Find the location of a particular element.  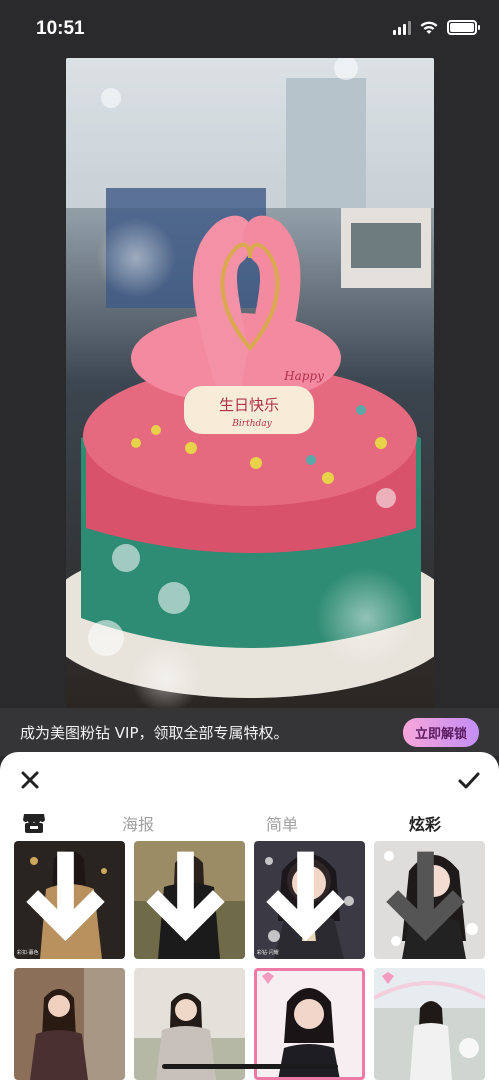

frame-thumbnail: 彩钻·闪耀 is located at coordinates (309, 900).